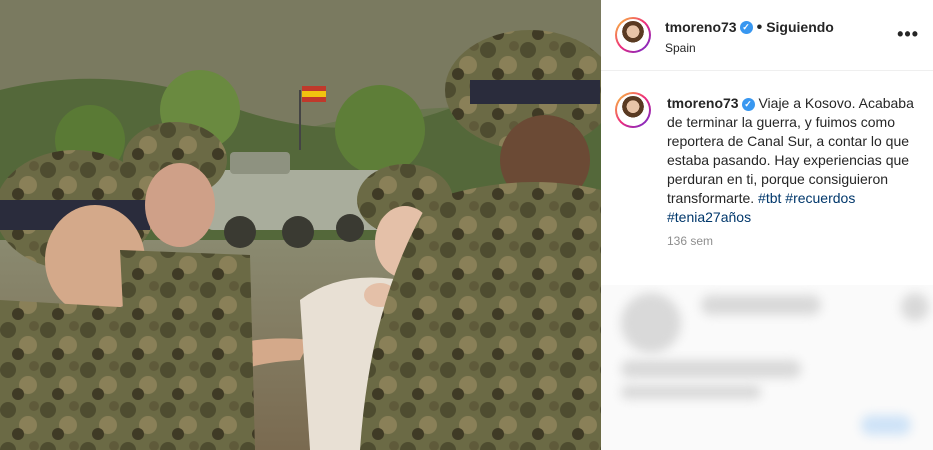 Image resolution: width=933 pixels, height=450 pixels. I want to click on username-link: tmoreno73, so click(701, 27).